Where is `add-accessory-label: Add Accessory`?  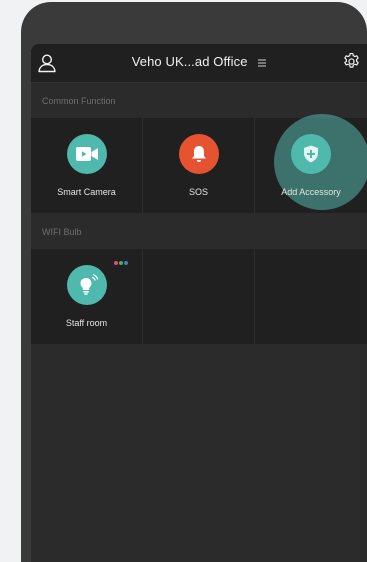 add-accessory-label: Add Accessory is located at coordinates (311, 192).